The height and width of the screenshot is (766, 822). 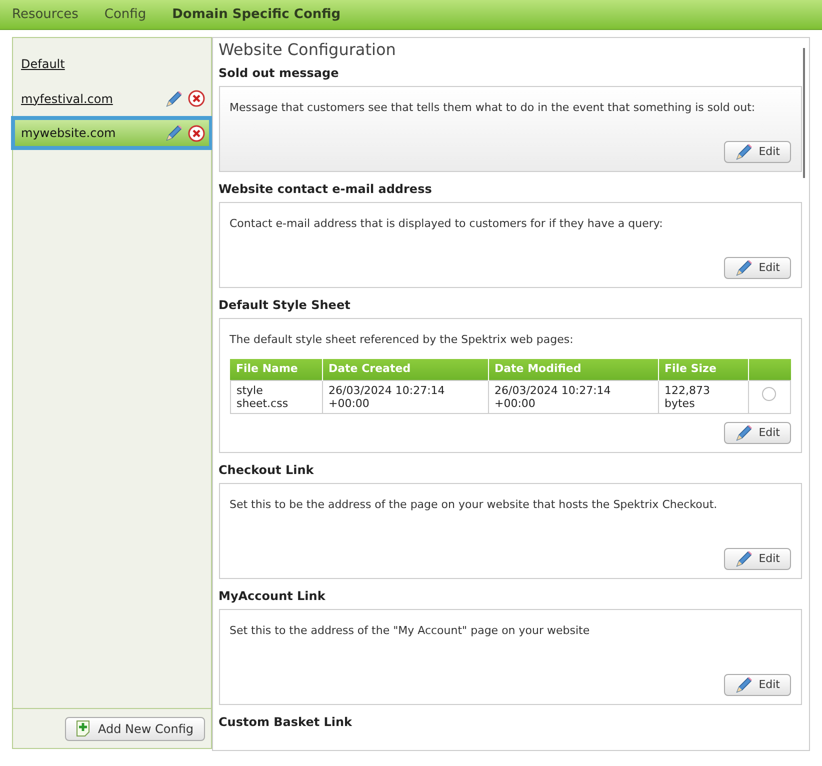 What do you see at coordinates (256, 14) in the screenshot?
I see `nav-tab: Domain Specific Config` at bounding box center [256, 14].